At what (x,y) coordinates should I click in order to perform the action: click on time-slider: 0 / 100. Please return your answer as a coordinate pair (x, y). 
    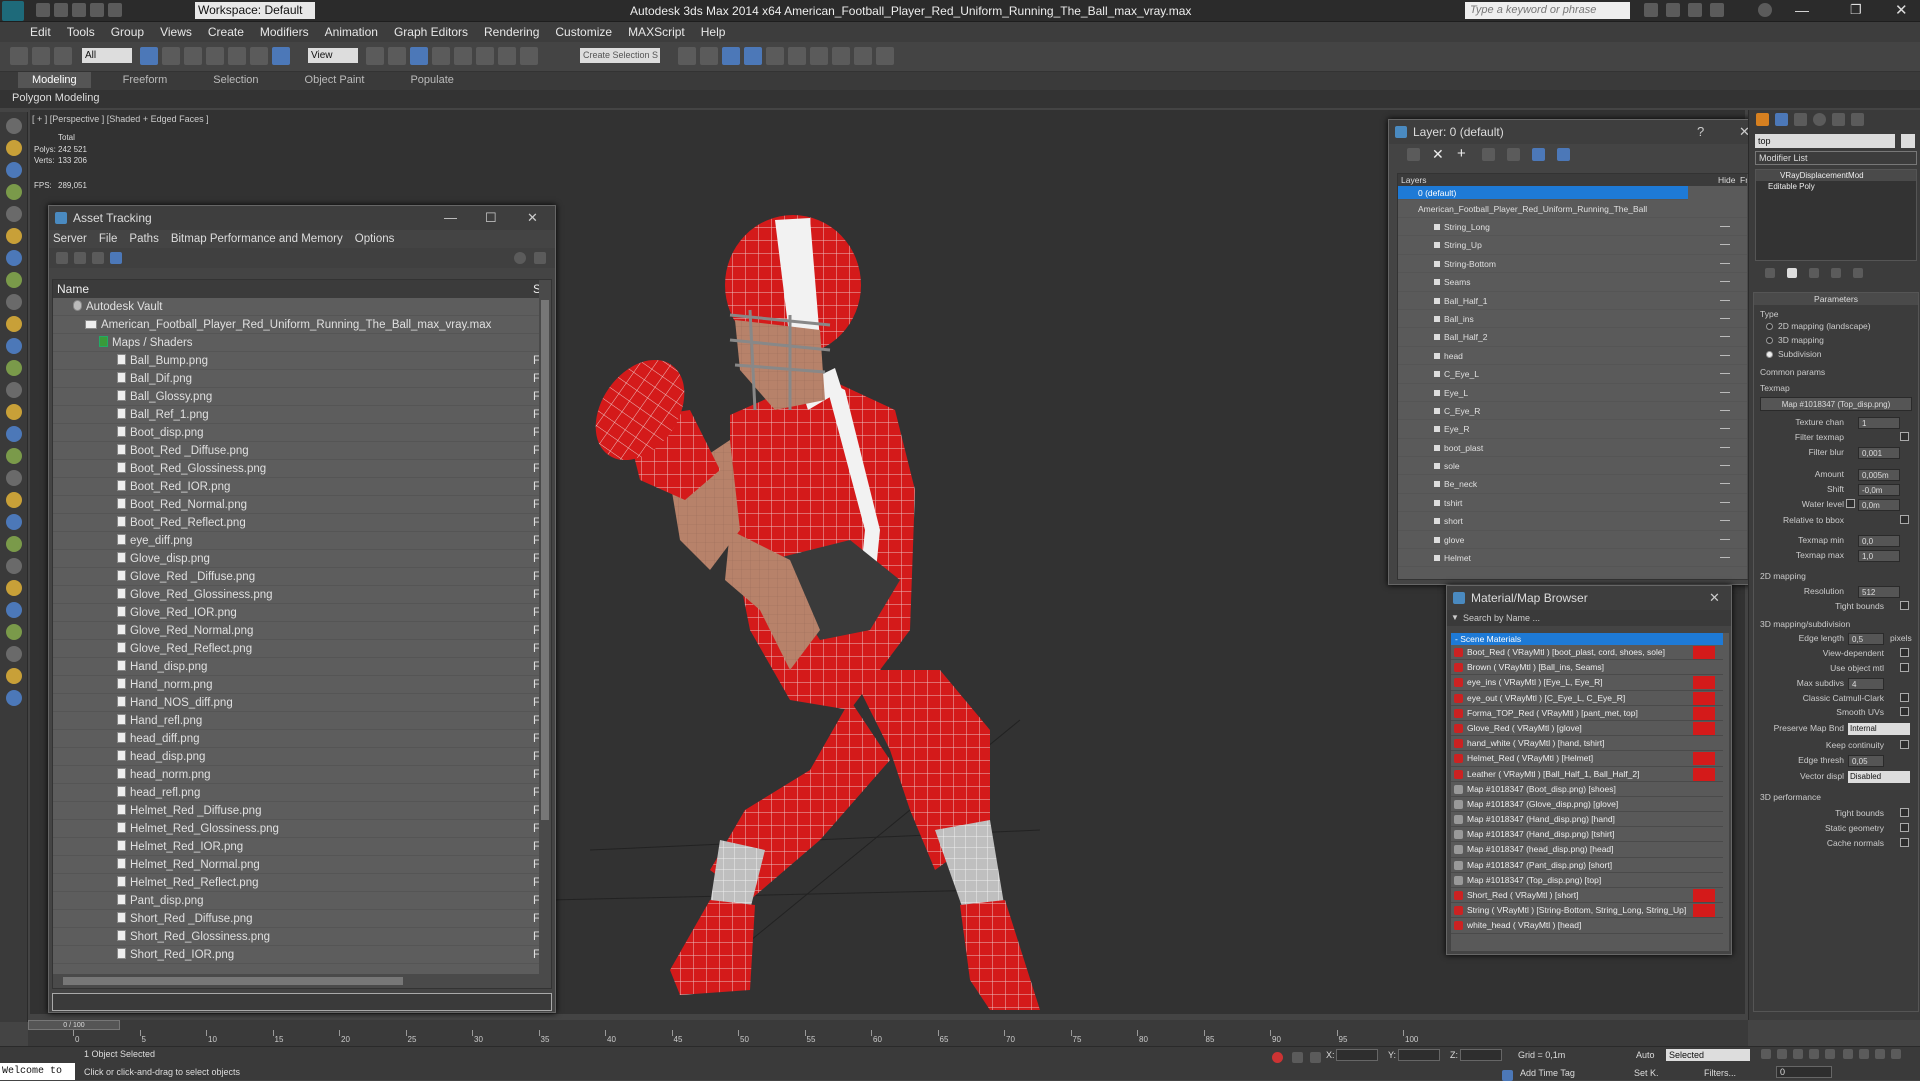
    Looking at the image, I should click on (74, 1025).